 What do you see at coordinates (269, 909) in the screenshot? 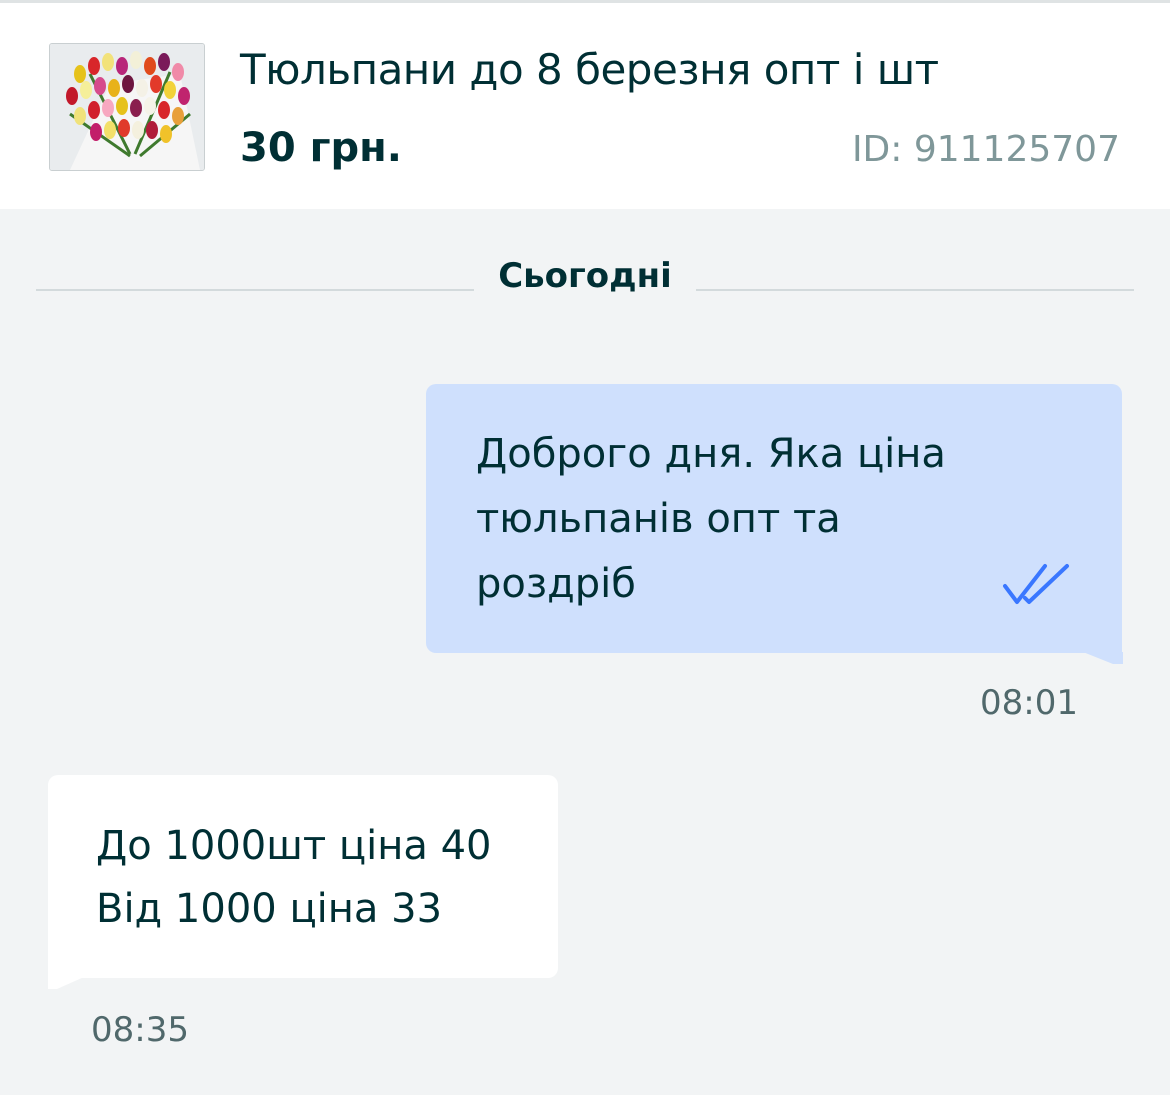
I see `message-line: Від 1000 ціна 33` at bounding box center [269, 909].